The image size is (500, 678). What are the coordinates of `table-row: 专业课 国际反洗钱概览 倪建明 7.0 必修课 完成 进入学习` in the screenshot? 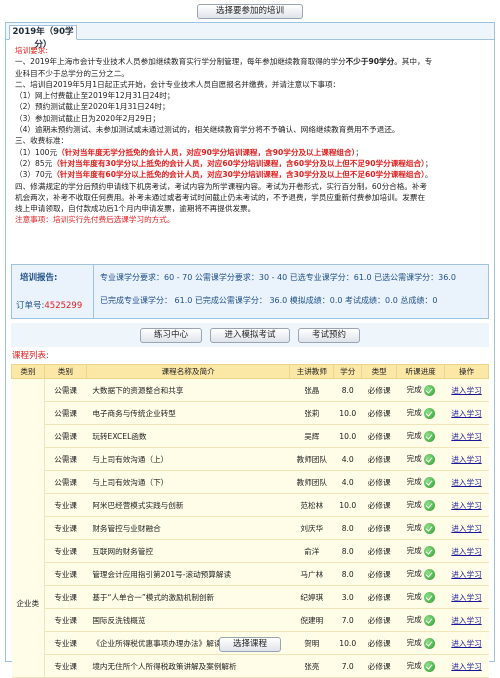 It's located at (250, 620).